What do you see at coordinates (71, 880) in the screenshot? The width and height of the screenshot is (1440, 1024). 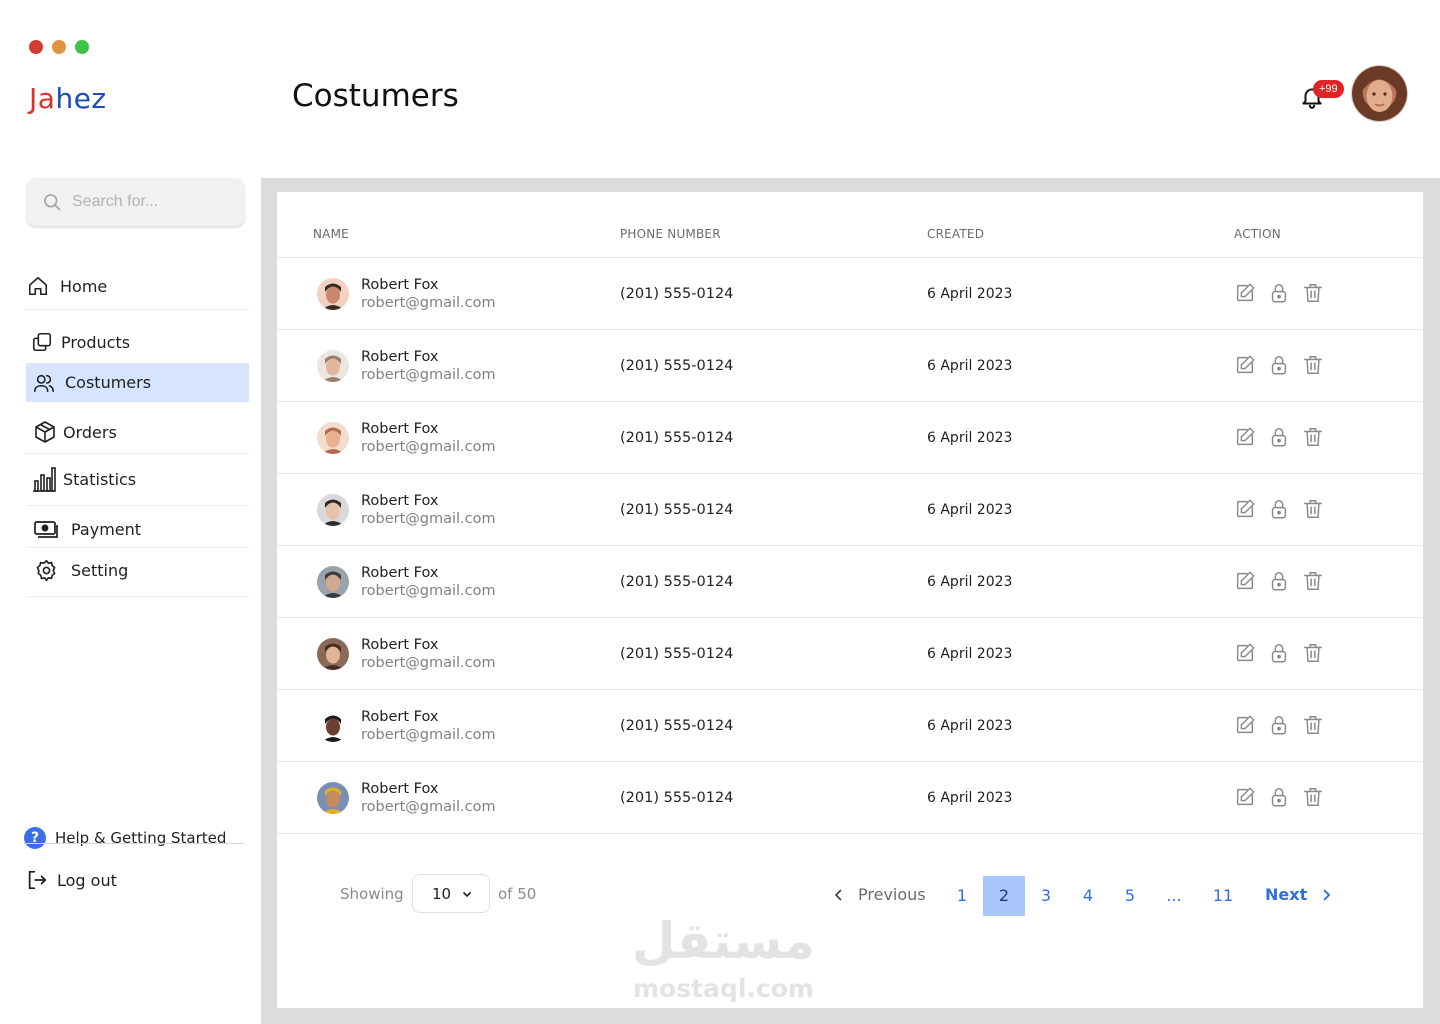 I see `logout-button: Log out` at bounding box center [71, 880].